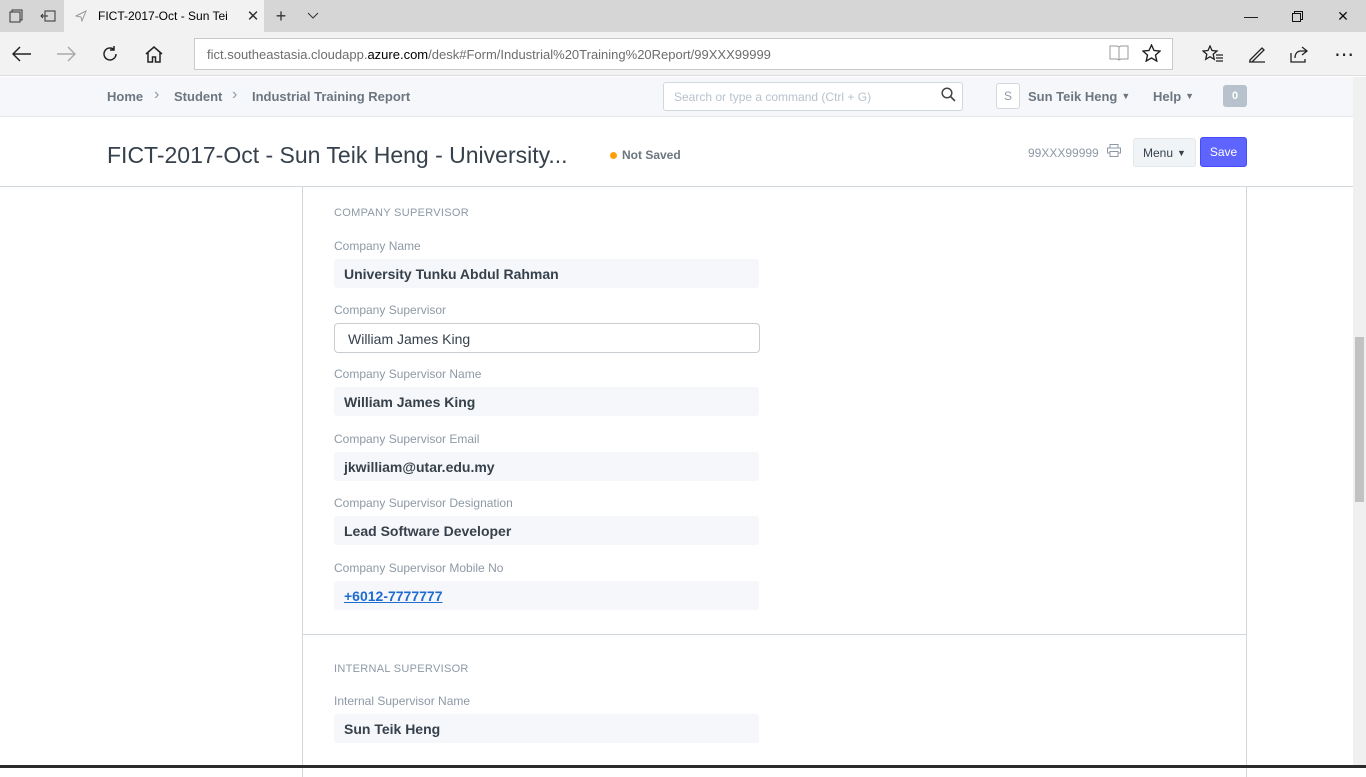 This screenshot has height=777, width=1366. I want to click on command-search-input: Search or type a command (Ctrl + G), so click(813, 96).